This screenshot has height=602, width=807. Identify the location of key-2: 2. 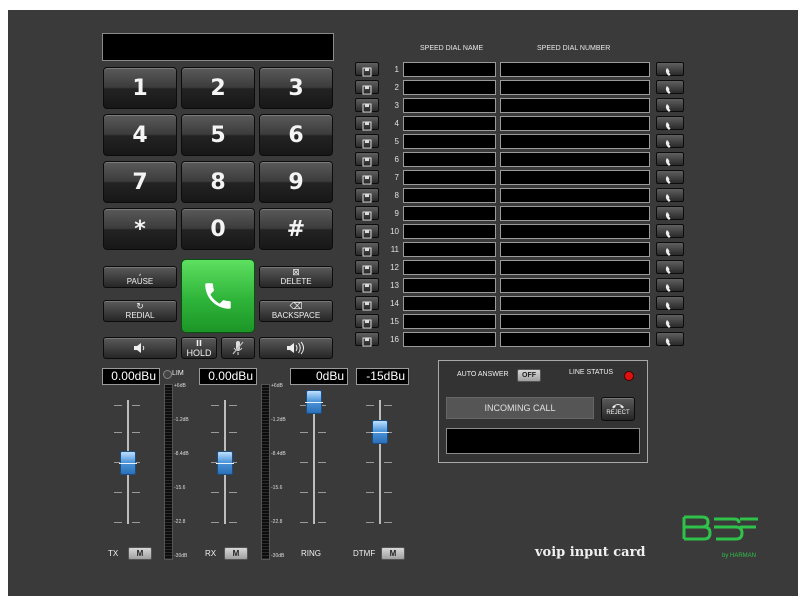
(218, 88).